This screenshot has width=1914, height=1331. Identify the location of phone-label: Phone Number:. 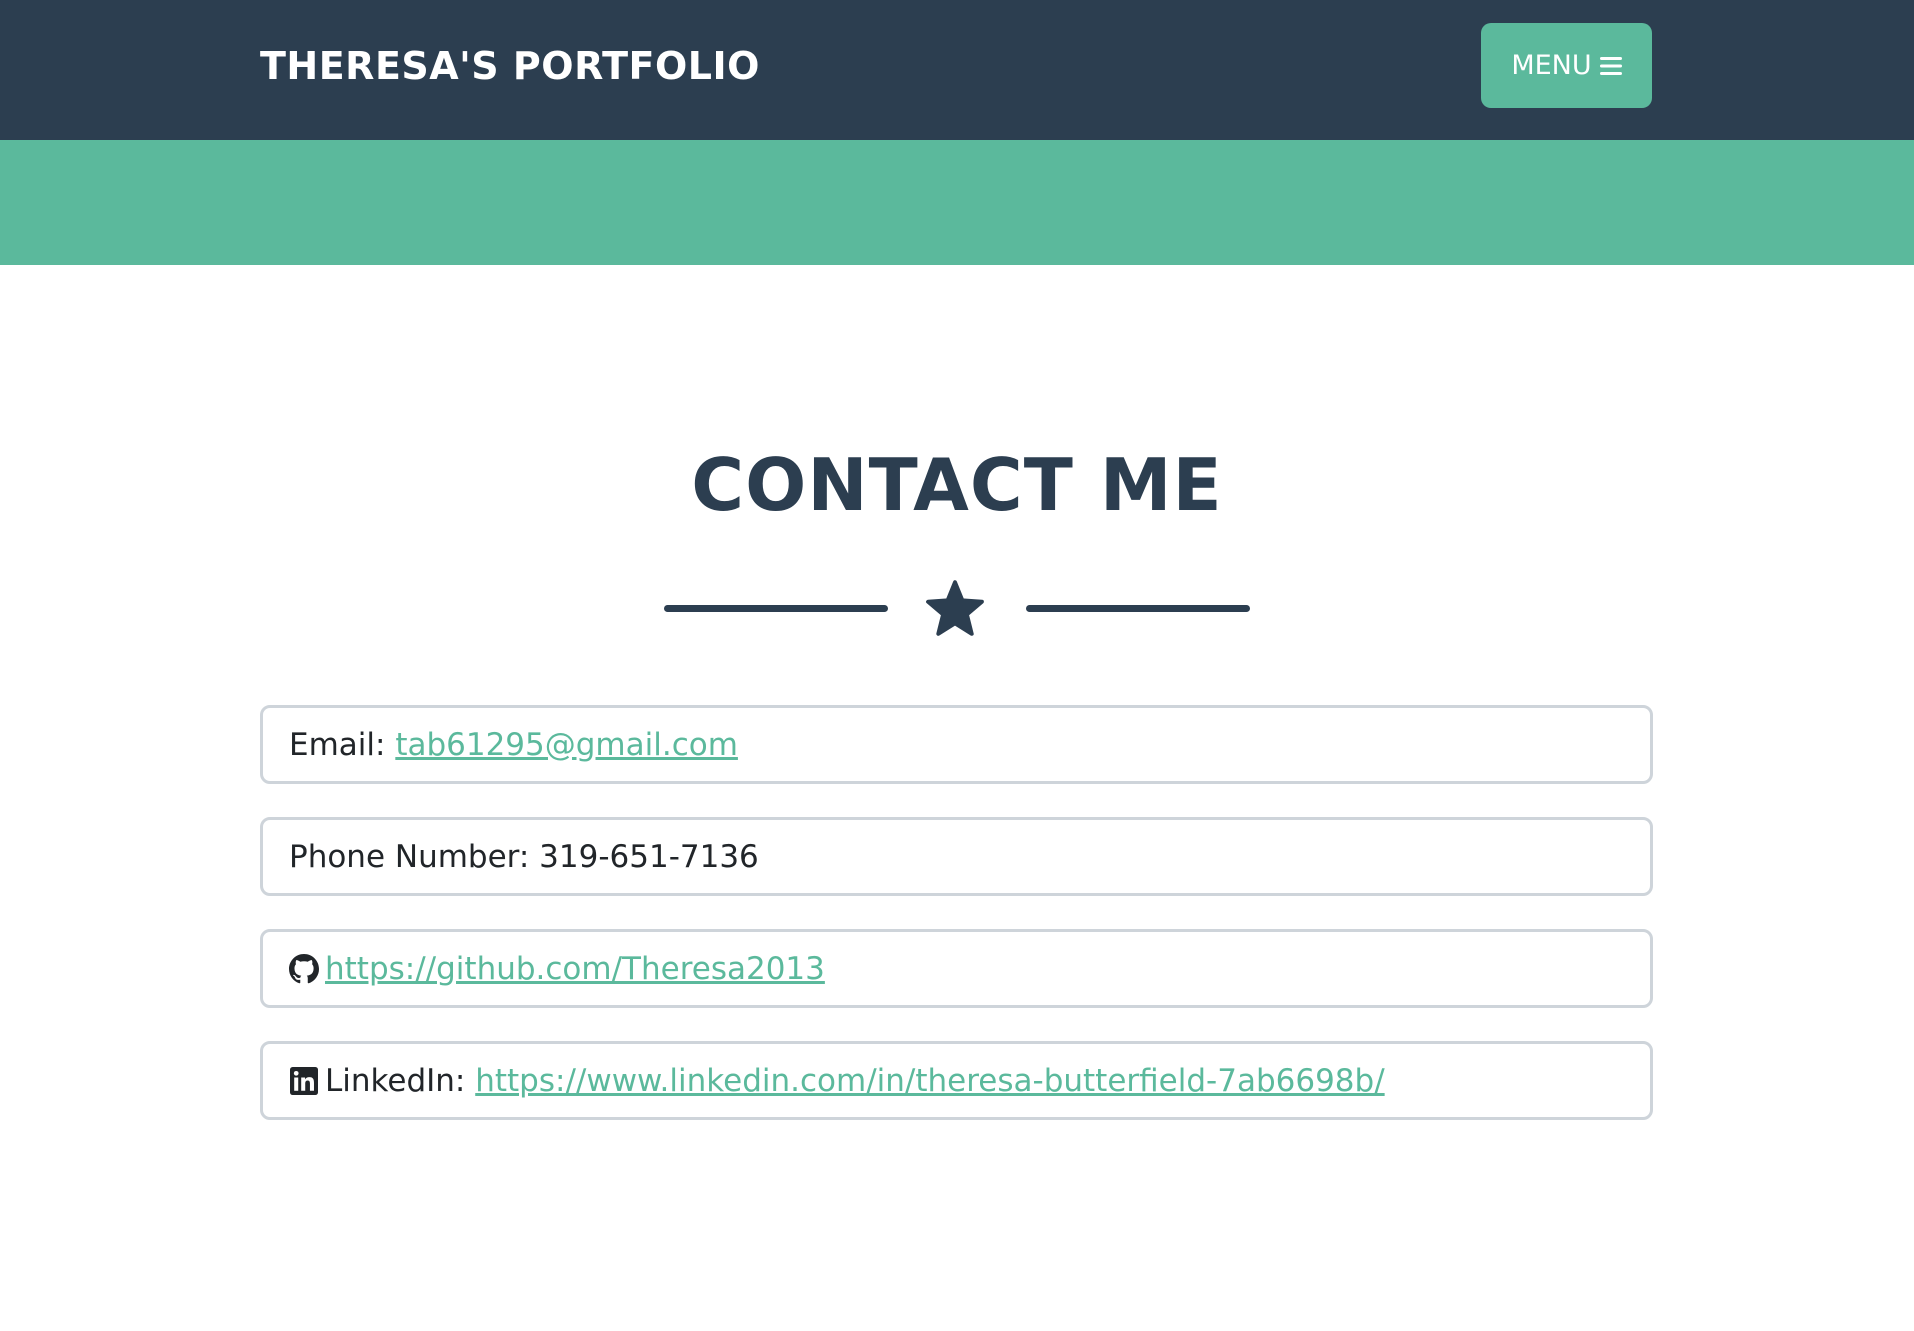
(414, 856).